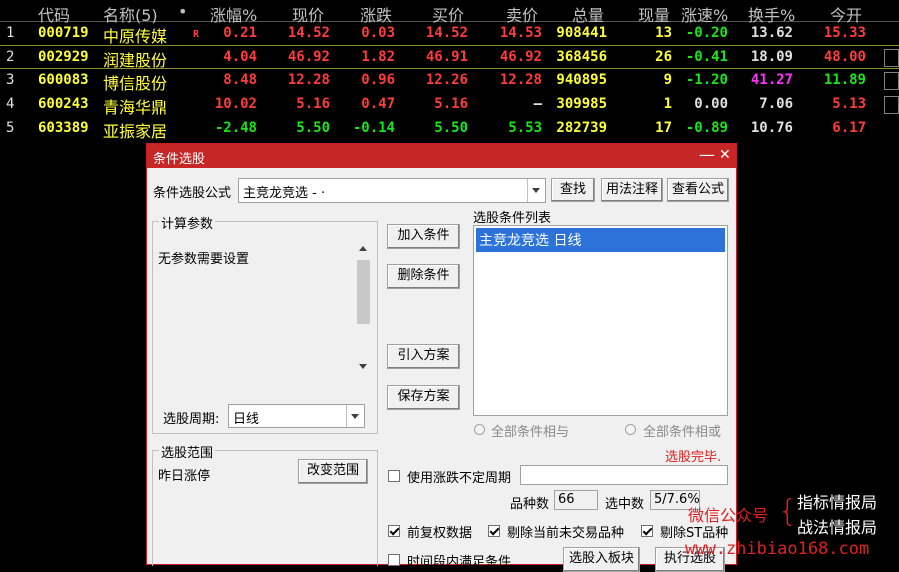 The width and height of the screenshot is (899, 572). Describe the element at coordinates (265, 504) in the screenshot. I see `range-group: 选股范围 昨日涨停 改变范围` at that location.